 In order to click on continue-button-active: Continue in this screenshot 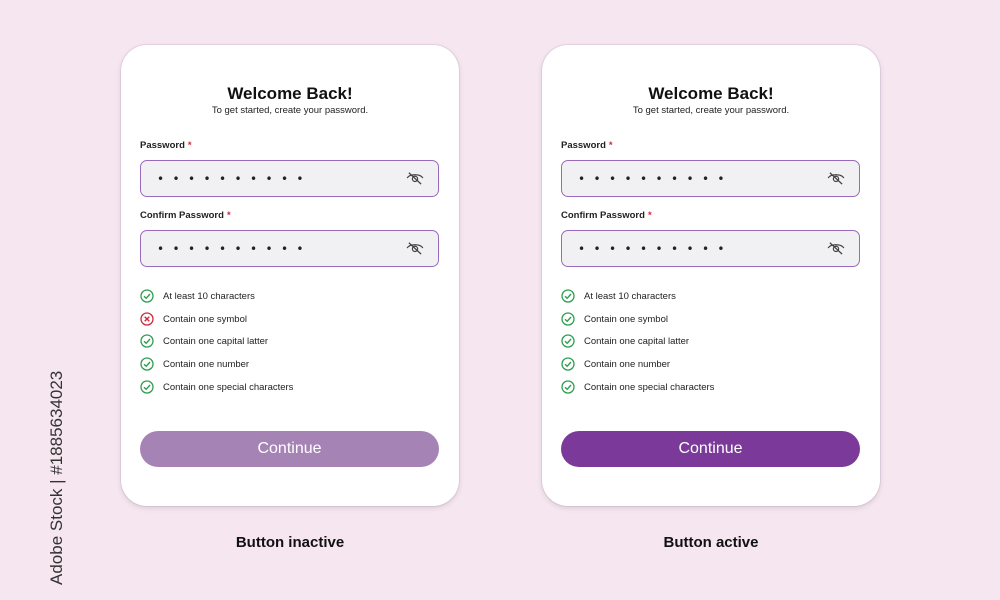, I will do `click(710, 449)`.